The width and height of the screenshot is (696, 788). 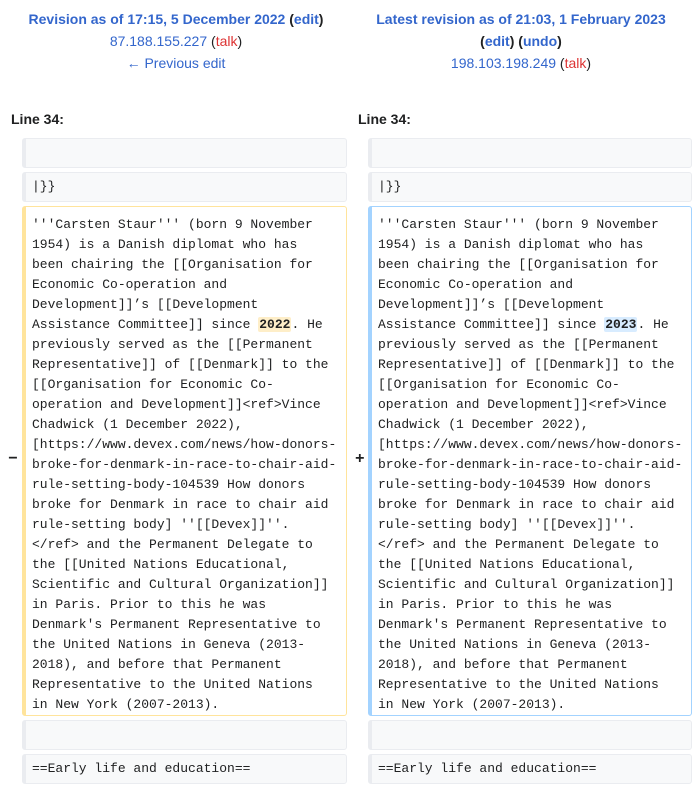 I want to click on old-user-link: 87.188.155.227, so click(x=158, y=41).